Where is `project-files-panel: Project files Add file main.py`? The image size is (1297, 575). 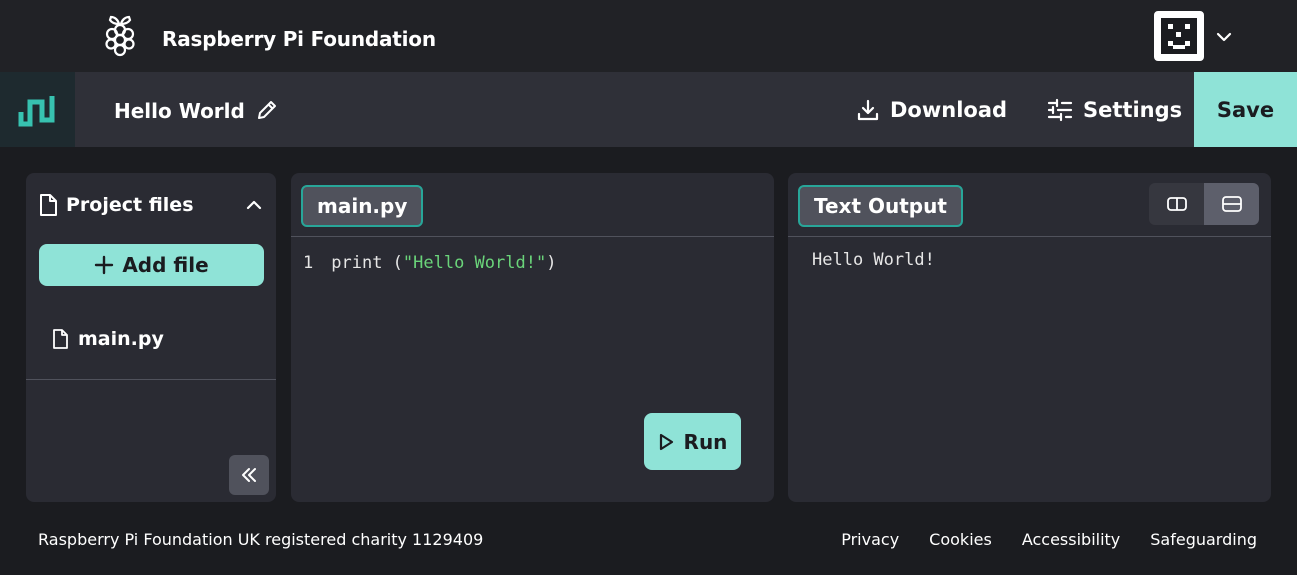
project-files-panel: Project files Add file main.py is located at coordinates (151, 337).